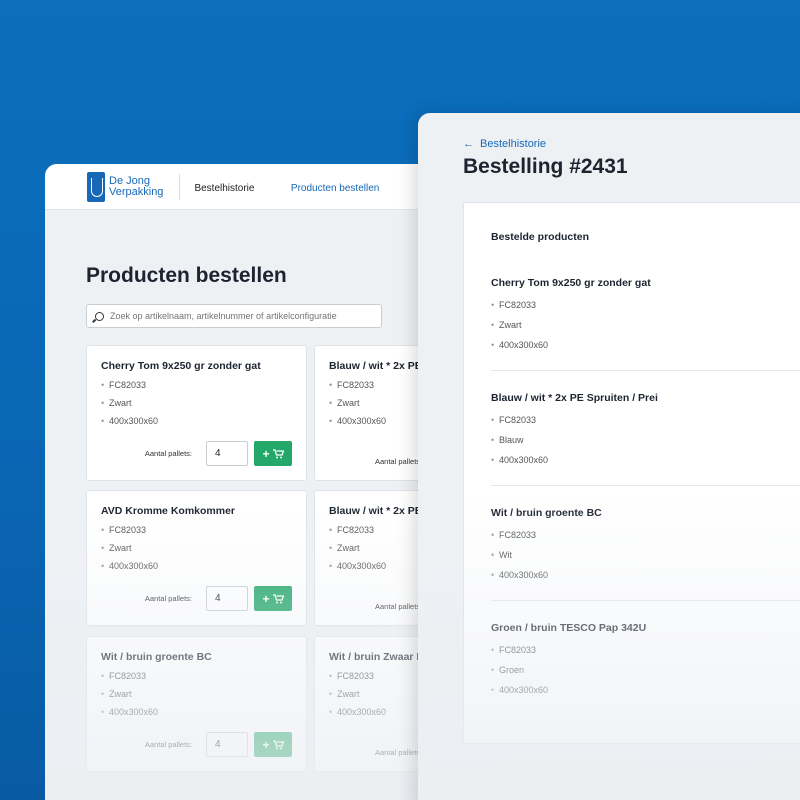 The height and width of the screenshot is (800, 800). I want to click on page-title: Producten bestellen, so click(186, 275).